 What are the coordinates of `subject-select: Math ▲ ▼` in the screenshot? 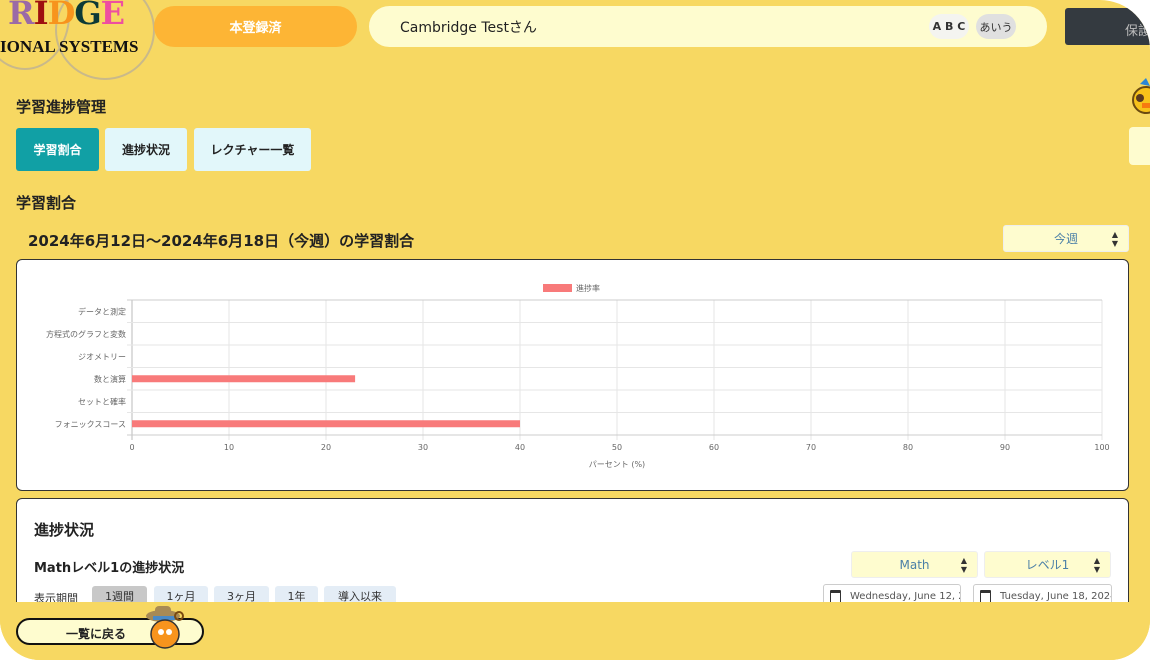 It's located at (914, 564).